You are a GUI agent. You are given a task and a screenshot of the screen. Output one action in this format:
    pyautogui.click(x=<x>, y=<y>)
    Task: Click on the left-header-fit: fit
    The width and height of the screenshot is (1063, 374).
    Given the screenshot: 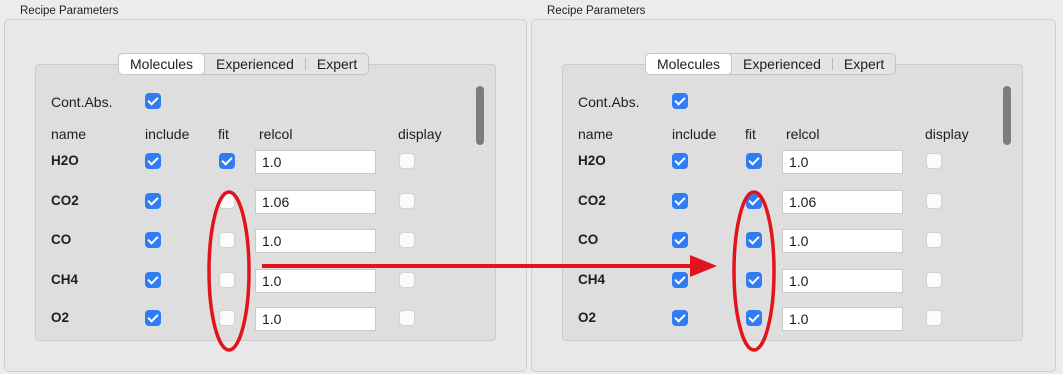 What is the action you would take?
    pyautogui.click(x=223, y=134)
    